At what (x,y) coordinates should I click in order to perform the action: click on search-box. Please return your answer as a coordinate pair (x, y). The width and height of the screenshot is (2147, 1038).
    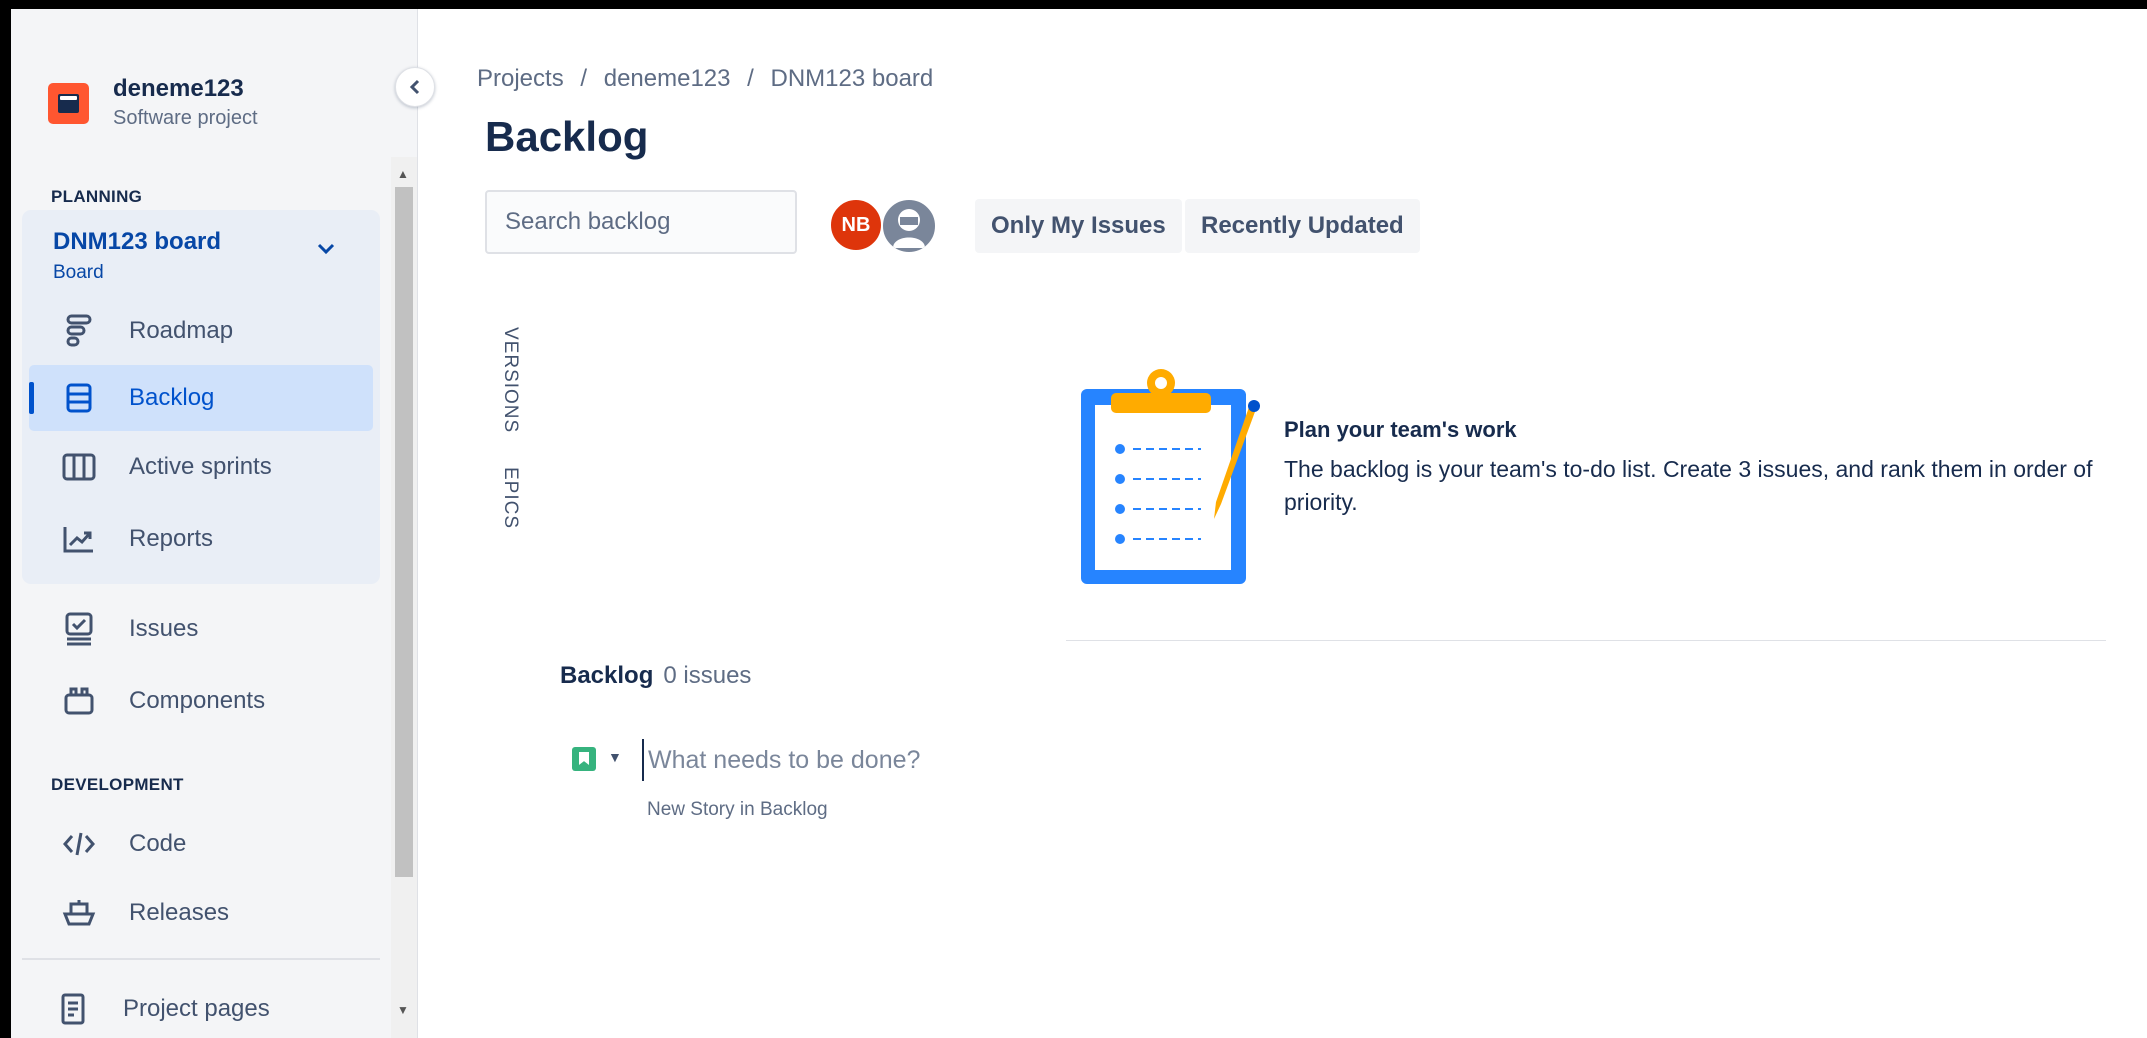
    Looking at the image, I should click on (651, 222).